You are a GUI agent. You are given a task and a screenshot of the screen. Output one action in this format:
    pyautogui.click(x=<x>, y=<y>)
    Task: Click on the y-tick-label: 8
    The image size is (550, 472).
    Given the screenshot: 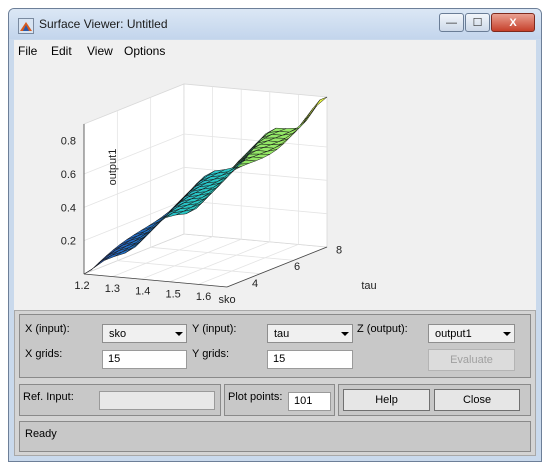 What is the action you would take?
    pyautogui.click(x=339, y=250)
    